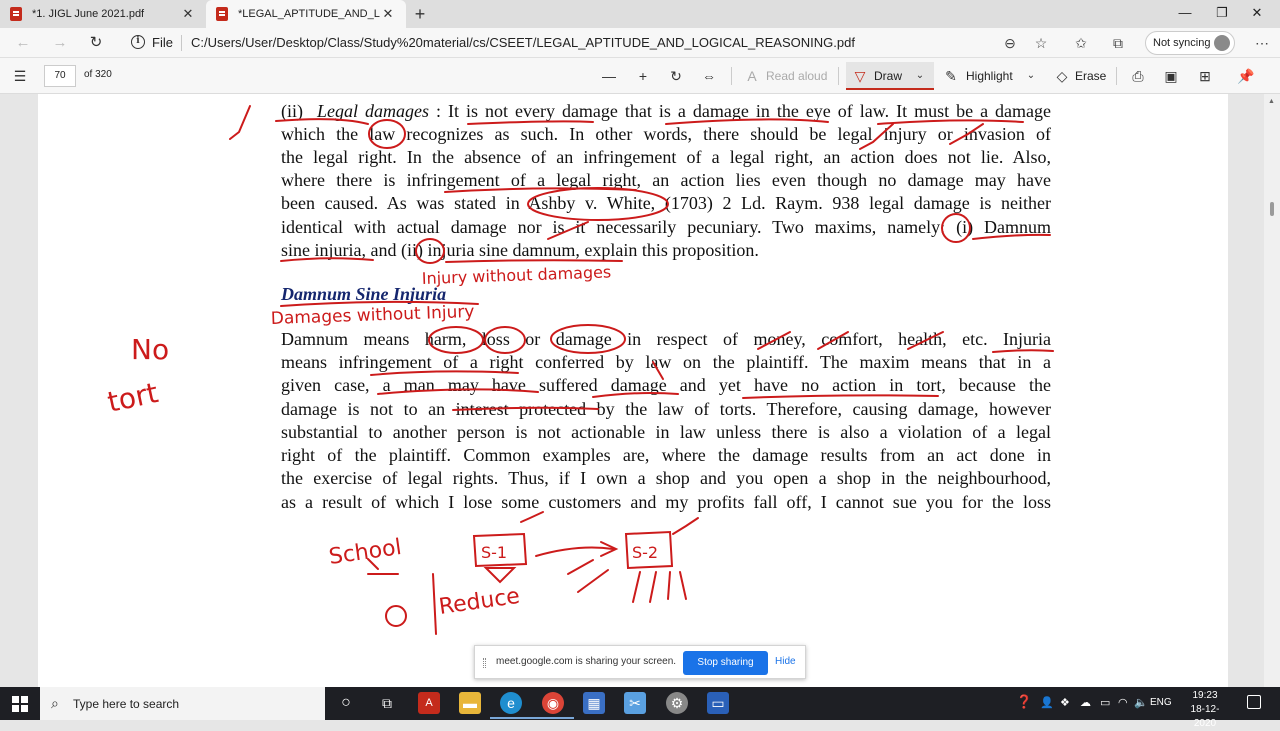 The width and height of the screenshot is (1280, 731). Describe the element at coordinates (1141, 702) in the screenshot. I see `volume-icon: 🔈` at that location.